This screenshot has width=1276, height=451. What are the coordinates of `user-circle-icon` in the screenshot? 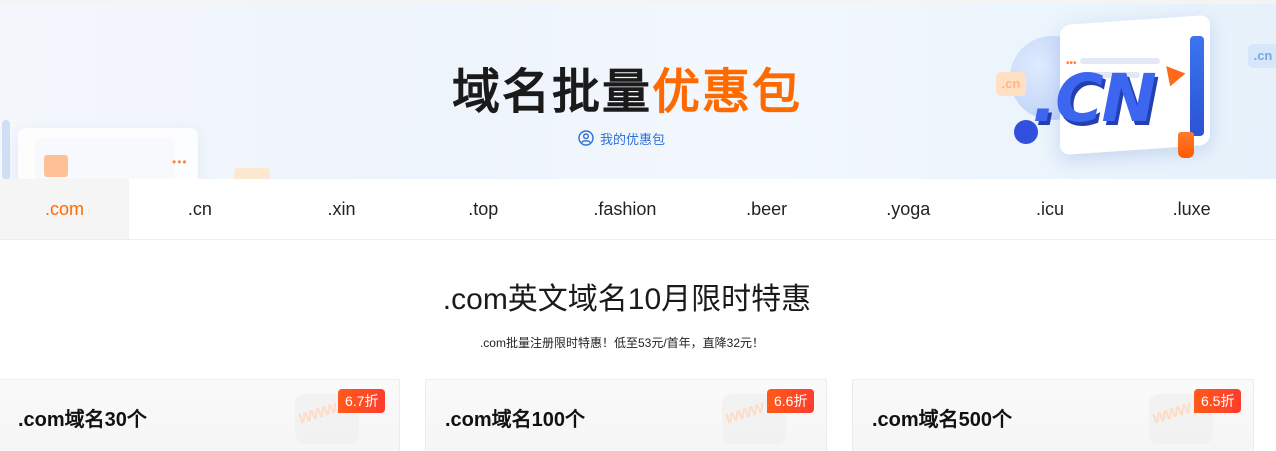 It's located at (586, 138).